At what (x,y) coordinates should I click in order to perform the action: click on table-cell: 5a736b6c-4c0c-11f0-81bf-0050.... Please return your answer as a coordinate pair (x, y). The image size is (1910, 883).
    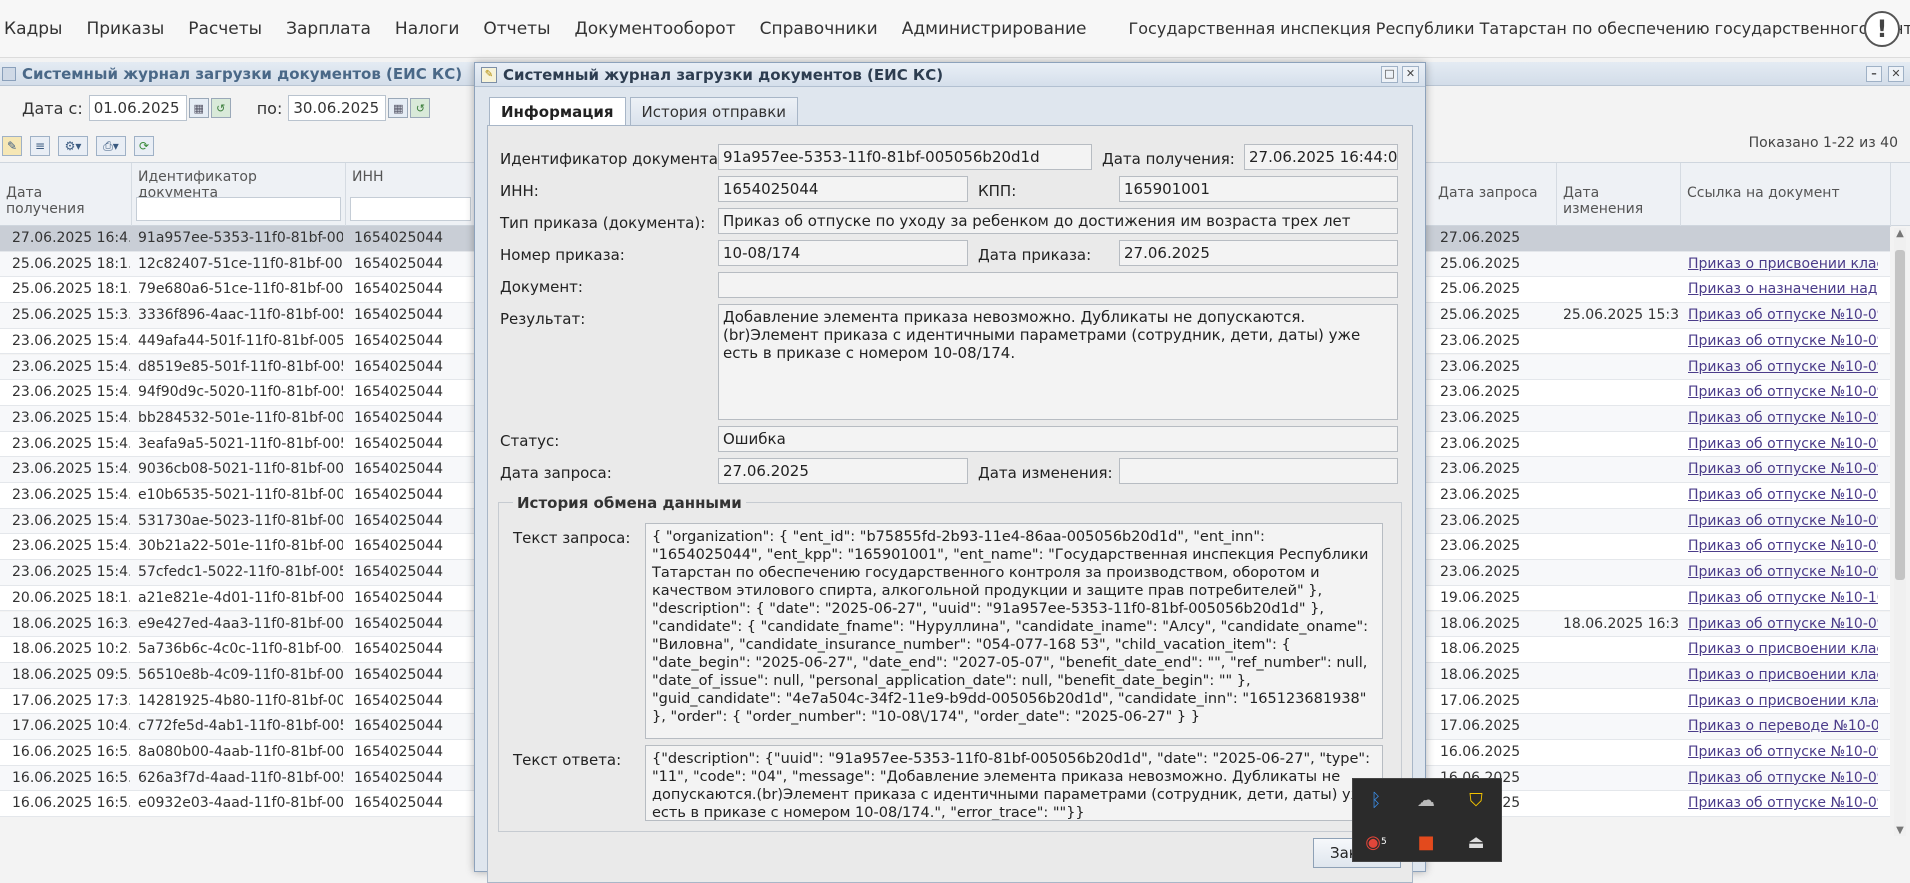
    Looking at the image, I should click on (240, 649).